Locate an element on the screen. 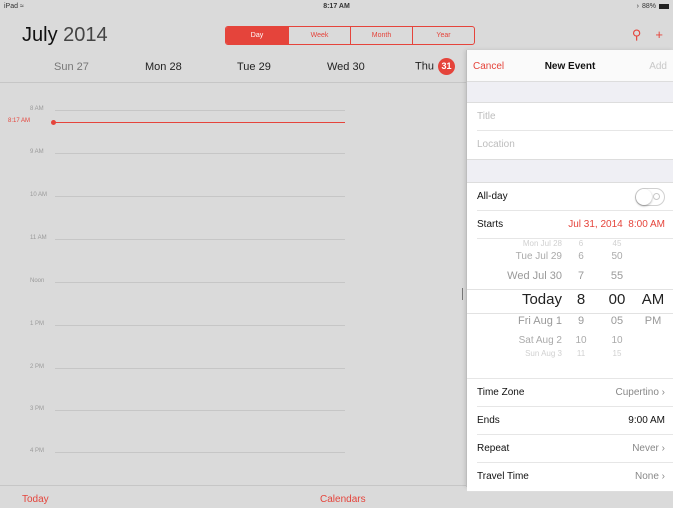  search-icon: ⚲ is located at coordinates (637, 35).